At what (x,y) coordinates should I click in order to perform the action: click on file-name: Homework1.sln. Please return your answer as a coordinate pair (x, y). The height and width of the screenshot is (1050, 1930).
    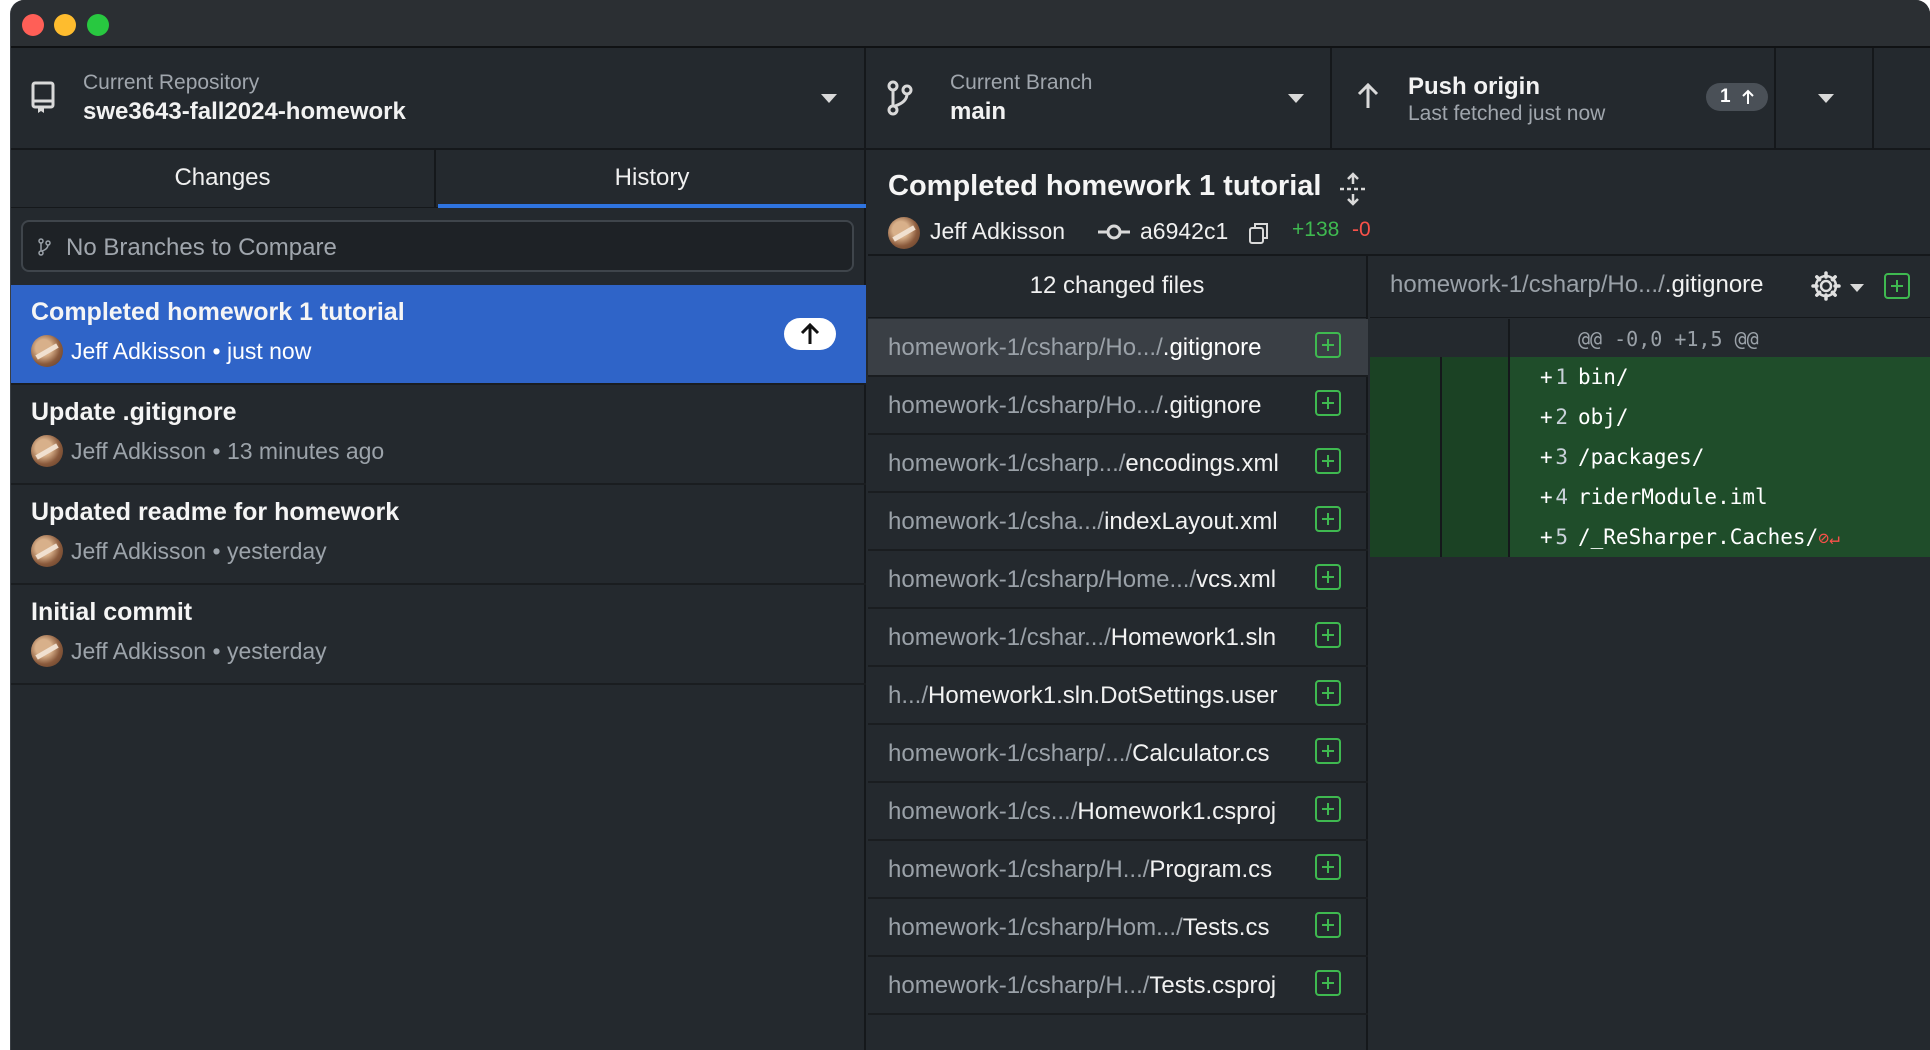
    Looking at the image, I should click on (1193, 637).